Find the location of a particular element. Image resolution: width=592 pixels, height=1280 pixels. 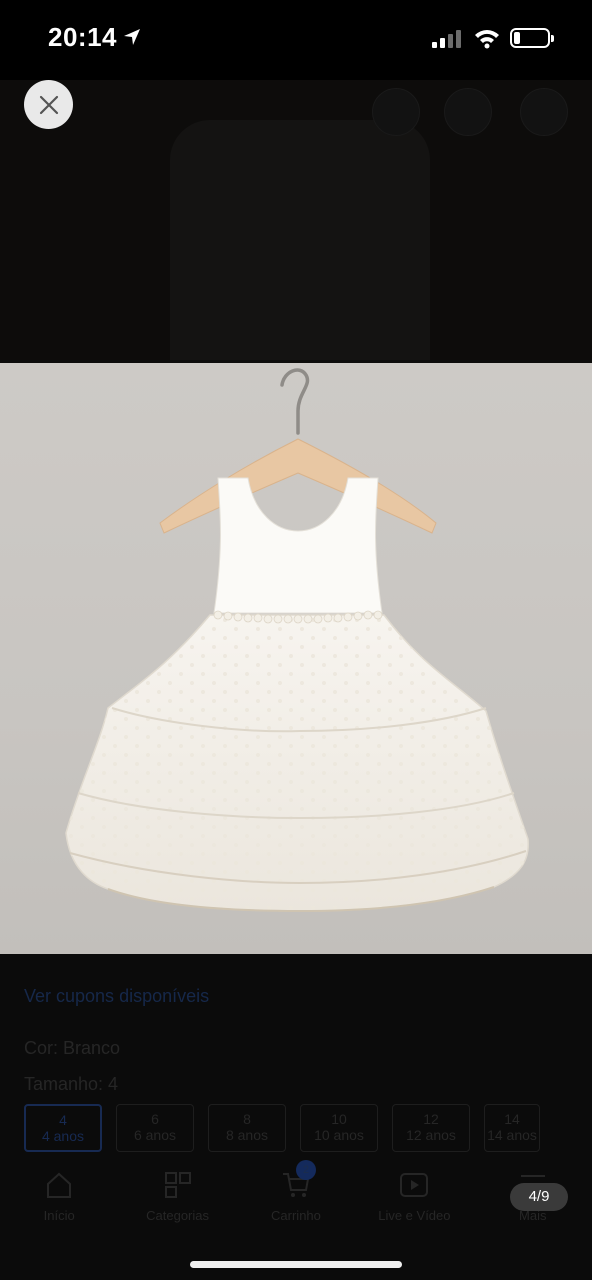

battery-icon is located at coordinates (532, 38).